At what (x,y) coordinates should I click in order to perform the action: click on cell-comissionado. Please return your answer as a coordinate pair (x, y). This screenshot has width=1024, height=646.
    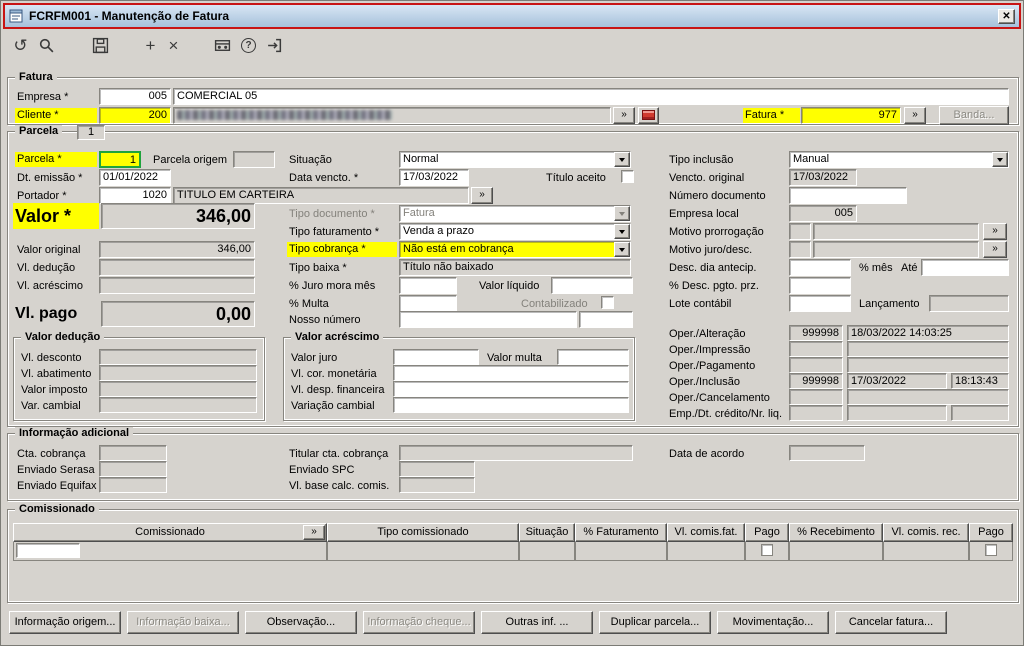
    Looking at the image, I should click on (170, 551).